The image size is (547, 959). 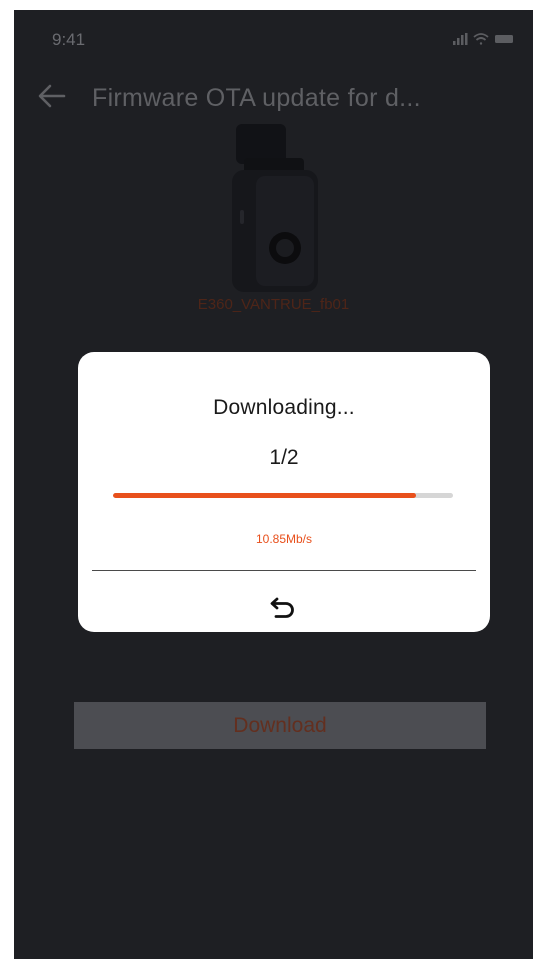 I want to click on dialog-divider, so click(x=284, y=570).